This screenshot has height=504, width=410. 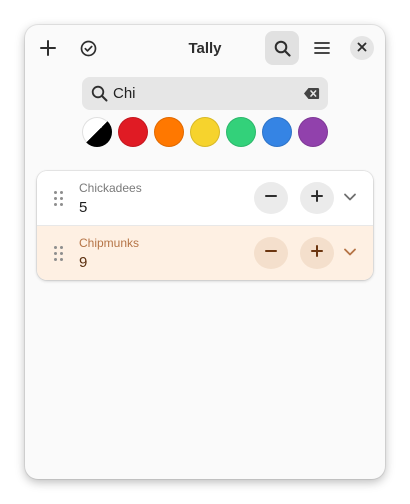 I want to click on color-filter-purple, so click(x=313, y=132).